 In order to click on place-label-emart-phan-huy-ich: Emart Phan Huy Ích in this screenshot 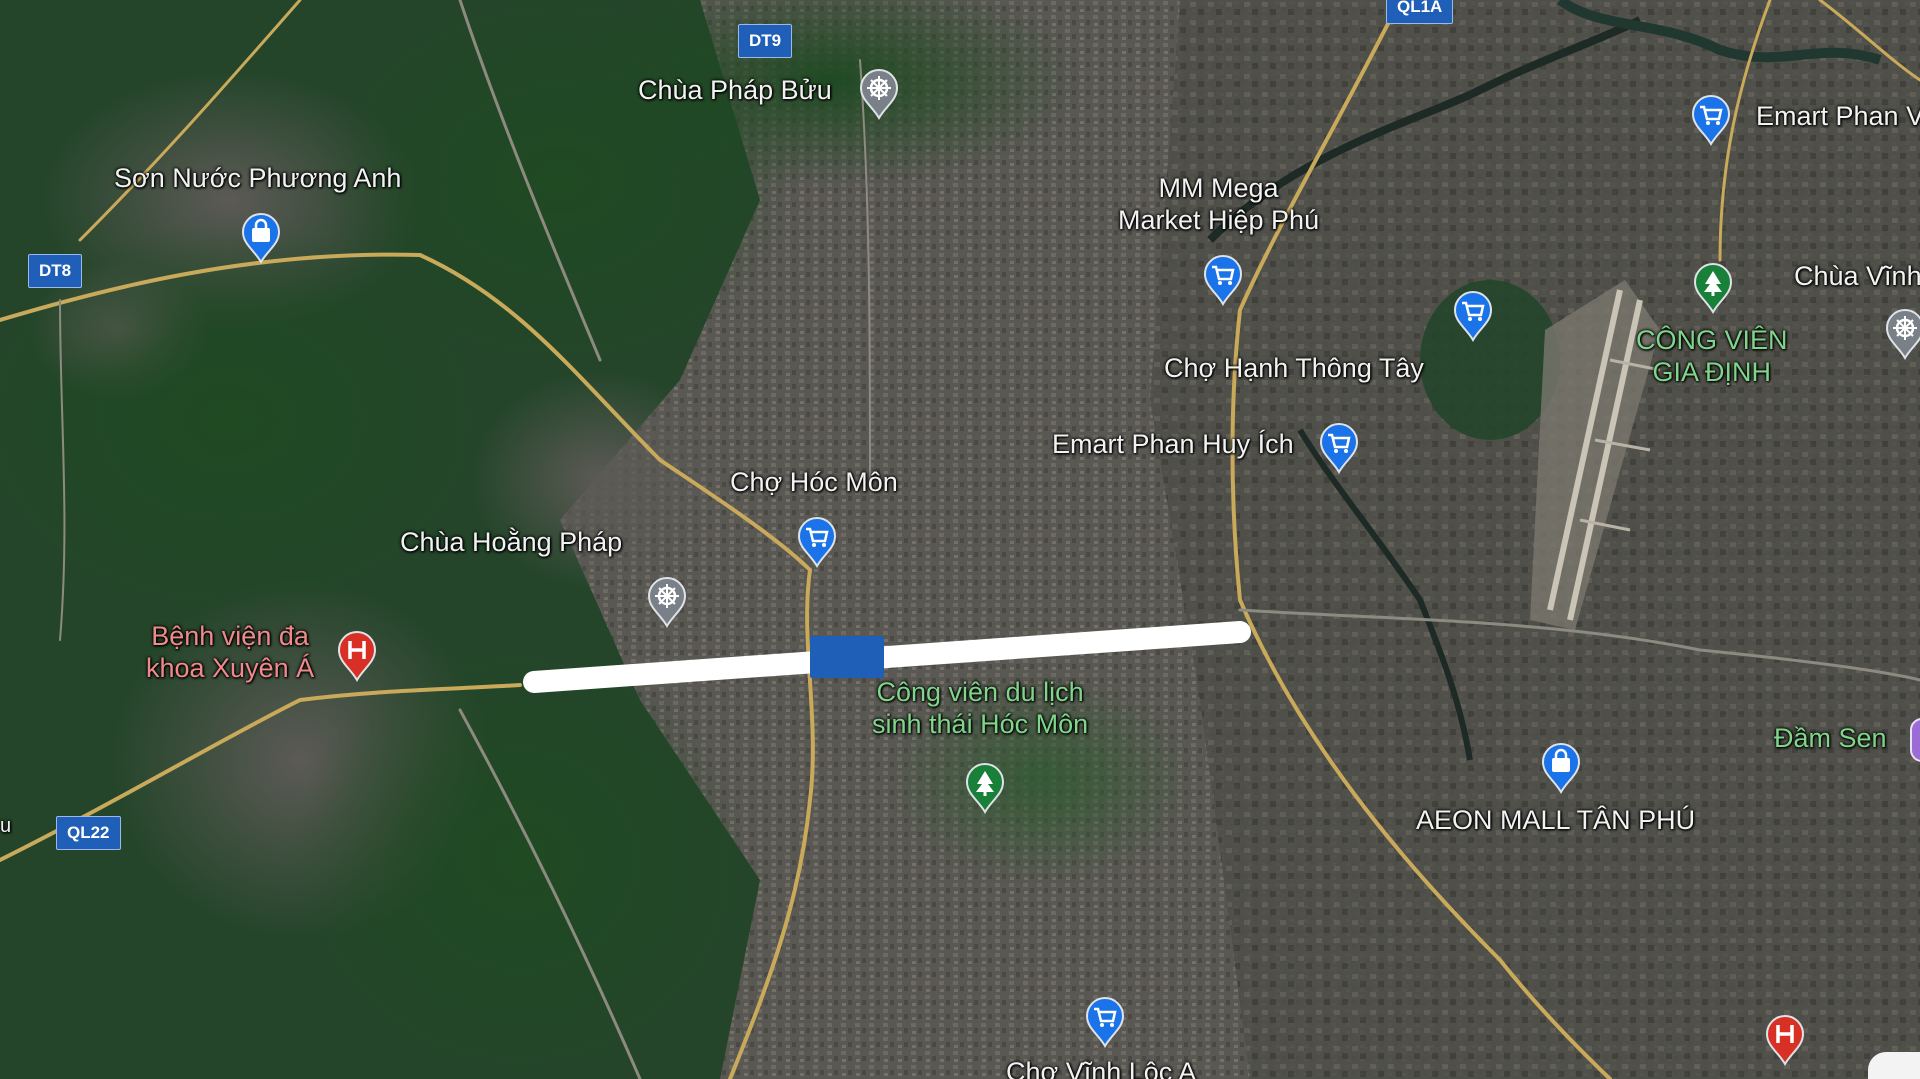, I will do `click(1173, 444)`.